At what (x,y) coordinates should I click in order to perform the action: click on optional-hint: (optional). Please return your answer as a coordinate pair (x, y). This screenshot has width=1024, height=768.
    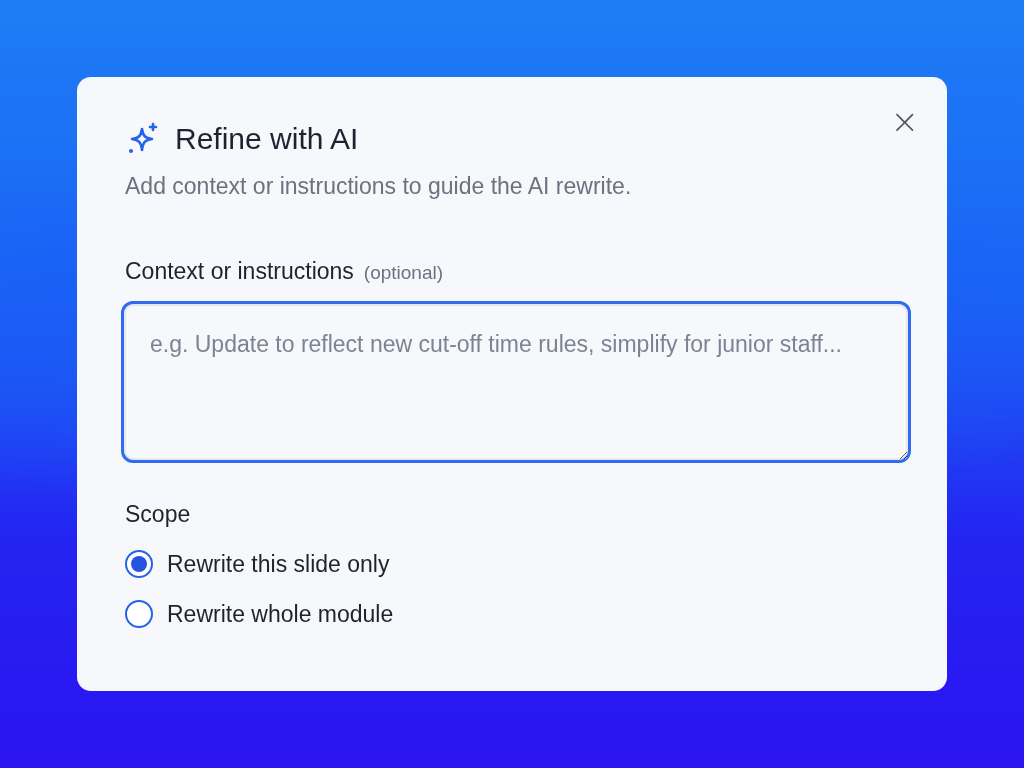
    Looking at the image, I should click on (403, 273).